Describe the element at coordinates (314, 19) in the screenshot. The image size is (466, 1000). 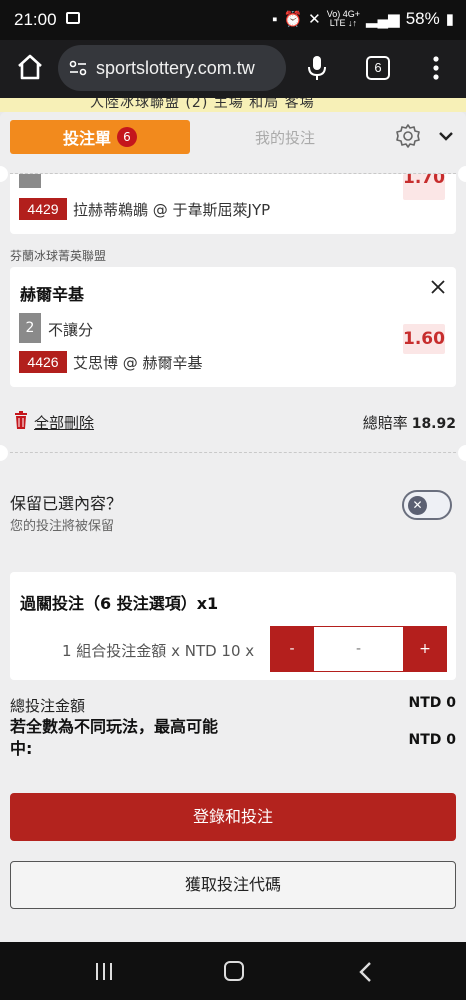
I see `mute-icon: ✕` at that location.